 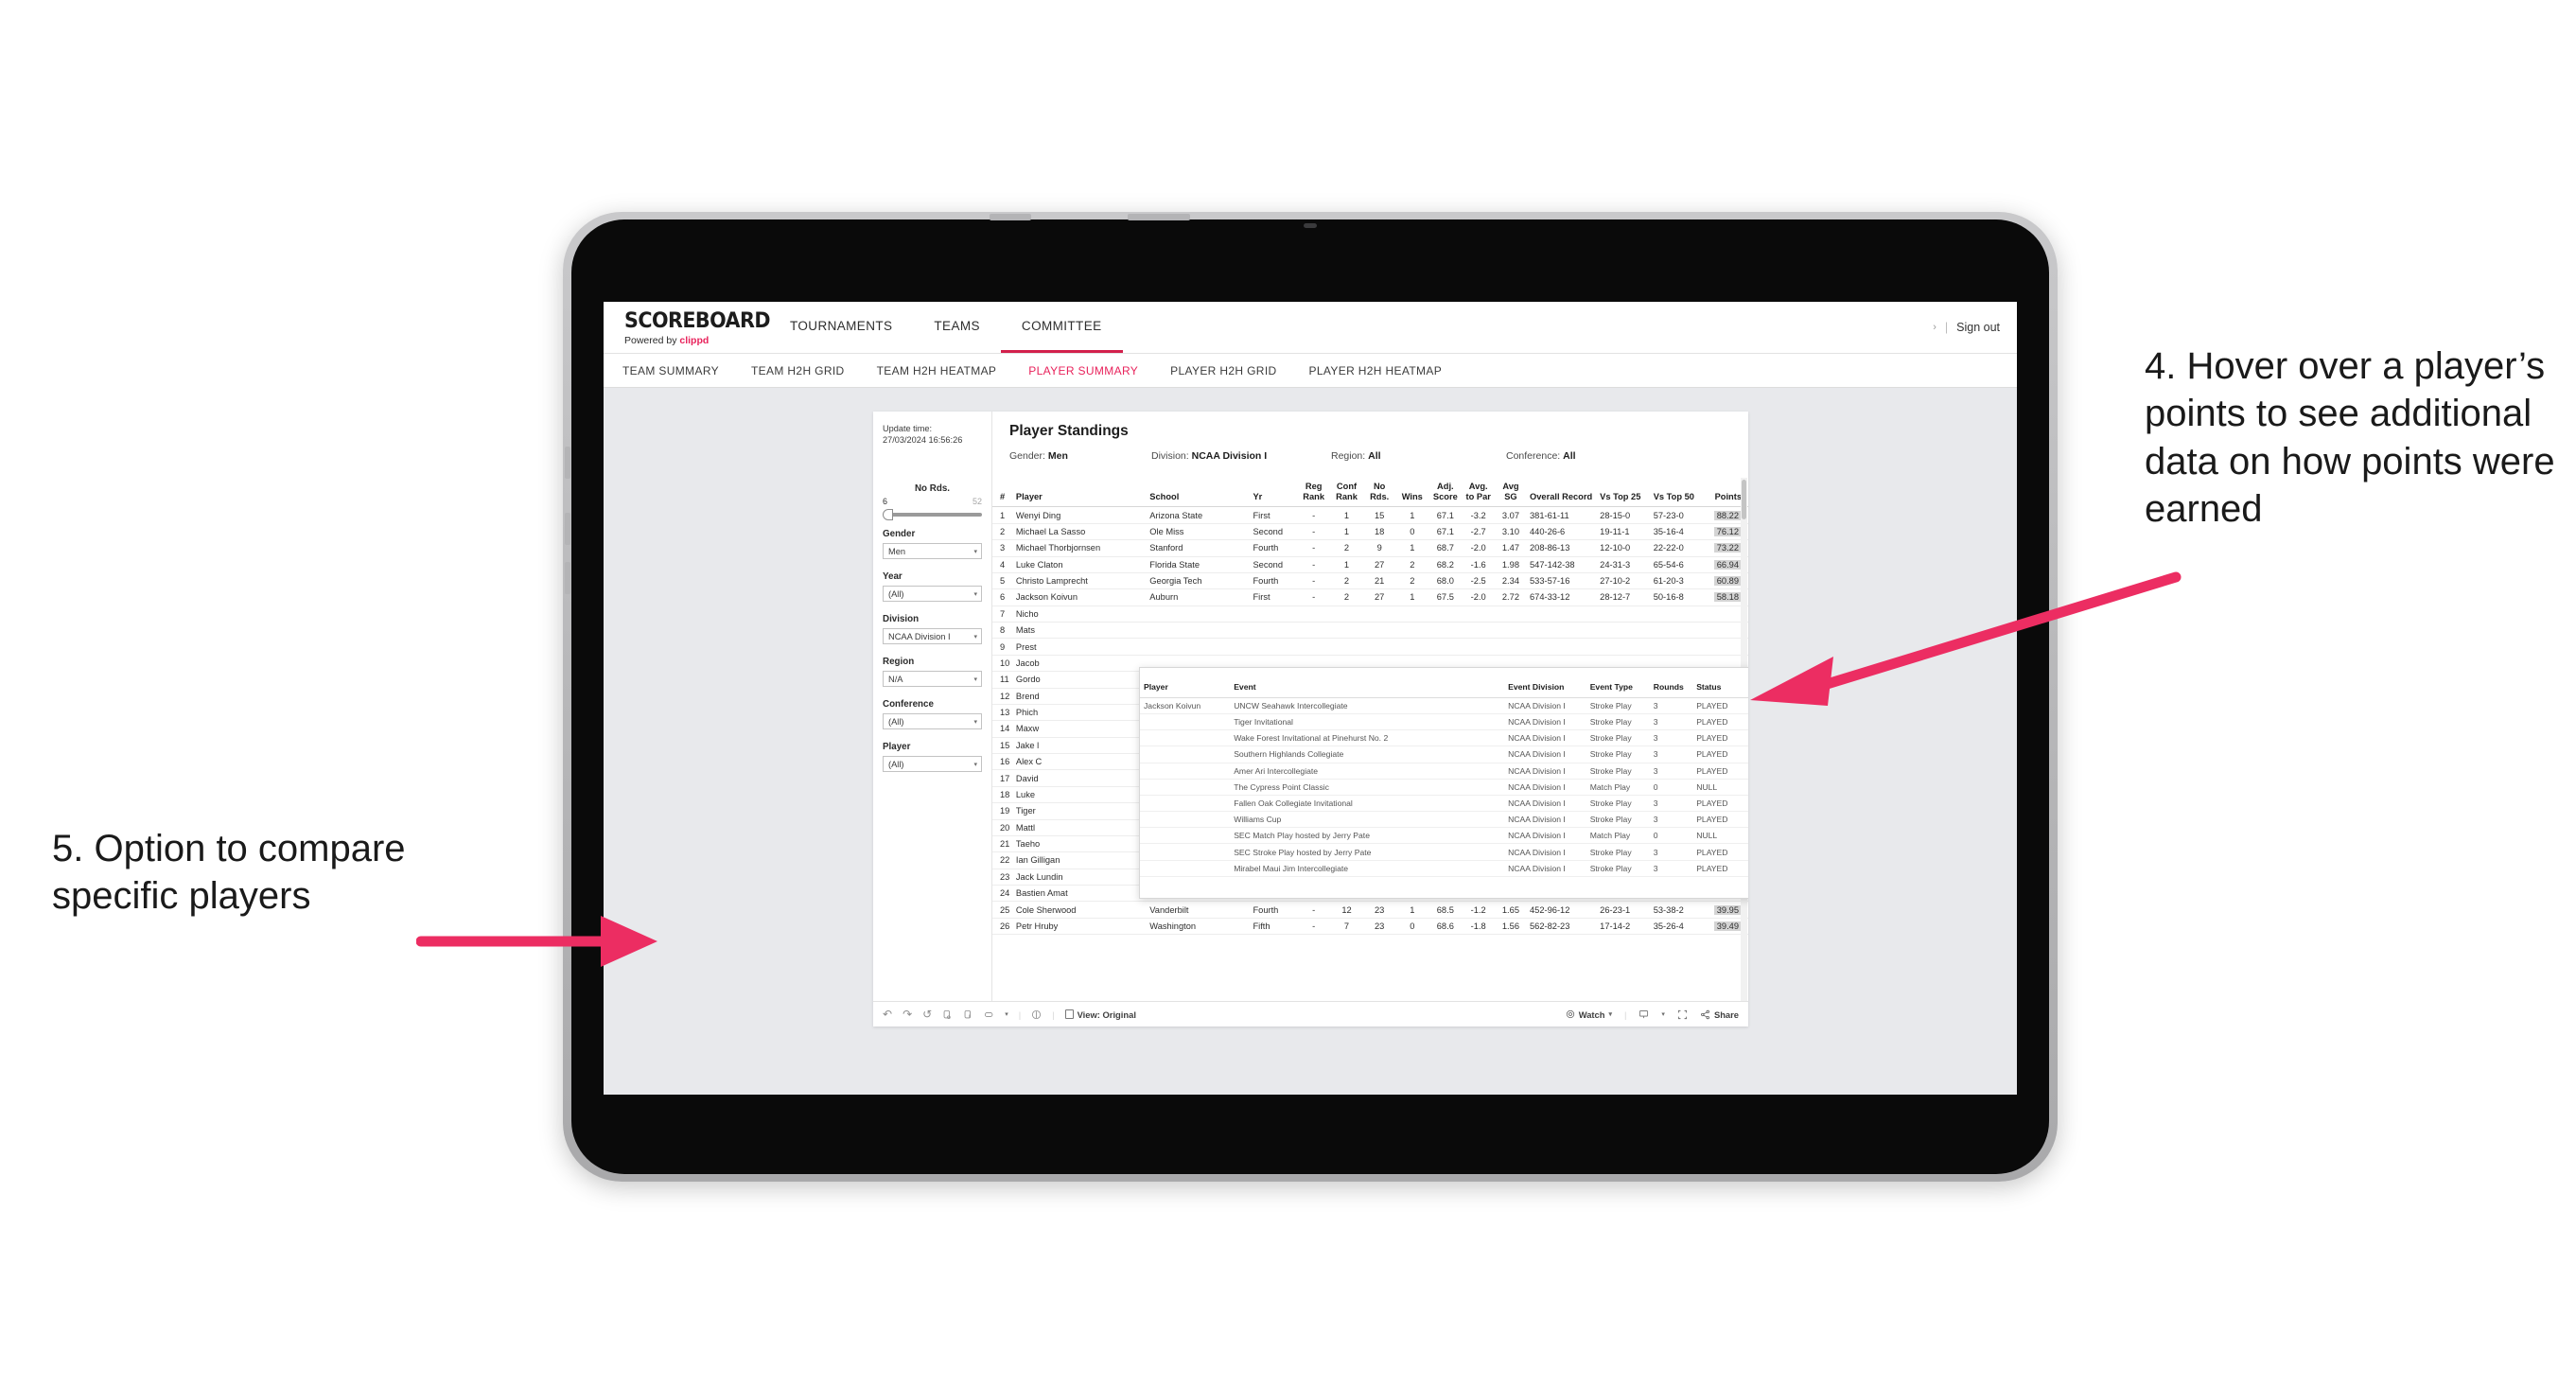 What do you see at coordinates (933, 594) in the screenshot?
I see `filter-year-select: (All) ▾` at bounding box center [933, 594].